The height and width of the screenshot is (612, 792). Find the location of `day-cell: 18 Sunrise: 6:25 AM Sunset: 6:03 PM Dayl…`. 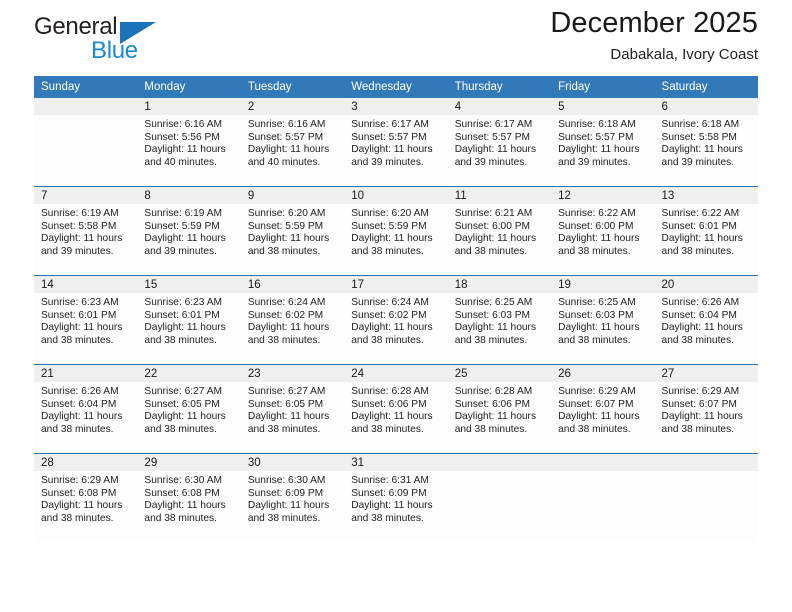

day-cell: 18 Sunrise: 6:25 AM Sunset: 6:03 PM Dayl… is located at coordinates (499, 320).